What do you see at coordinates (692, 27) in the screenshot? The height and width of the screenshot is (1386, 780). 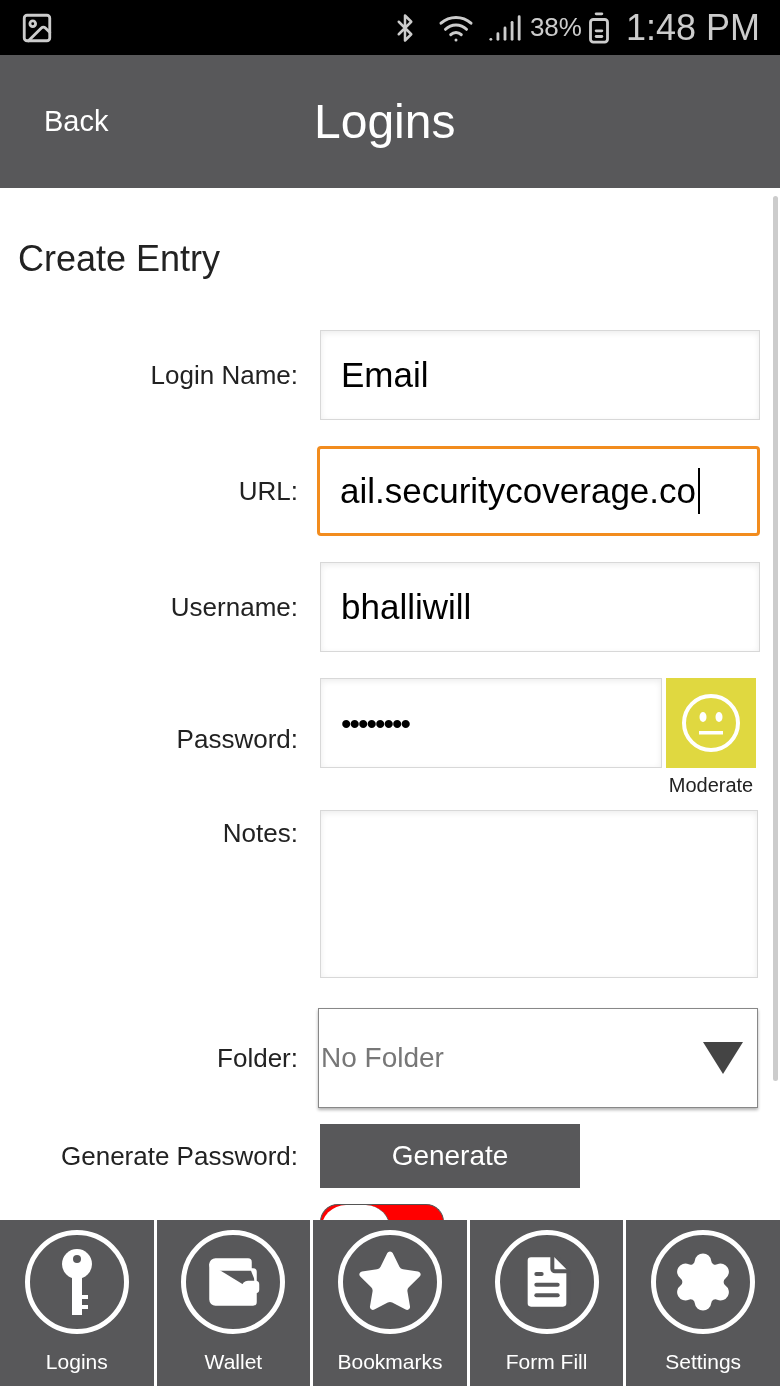 I see `clock: 1:48 PM` at bounding box center [692, 27].